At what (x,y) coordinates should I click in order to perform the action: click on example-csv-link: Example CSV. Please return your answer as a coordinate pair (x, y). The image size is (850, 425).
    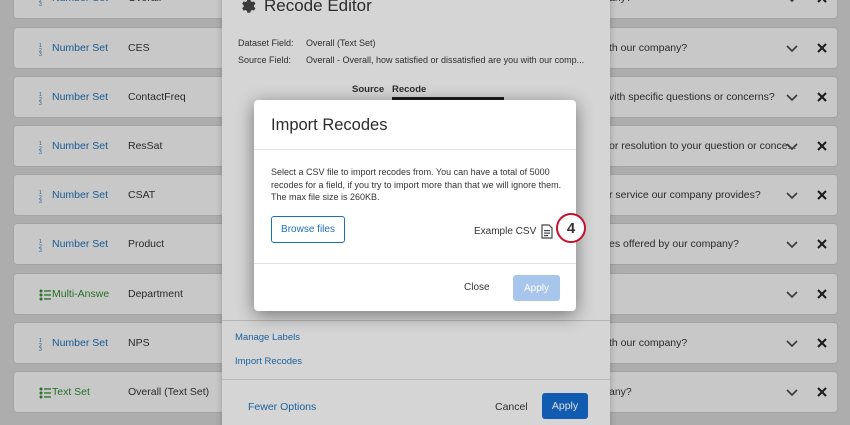
    Looking at the image, I should click on (513, 231).